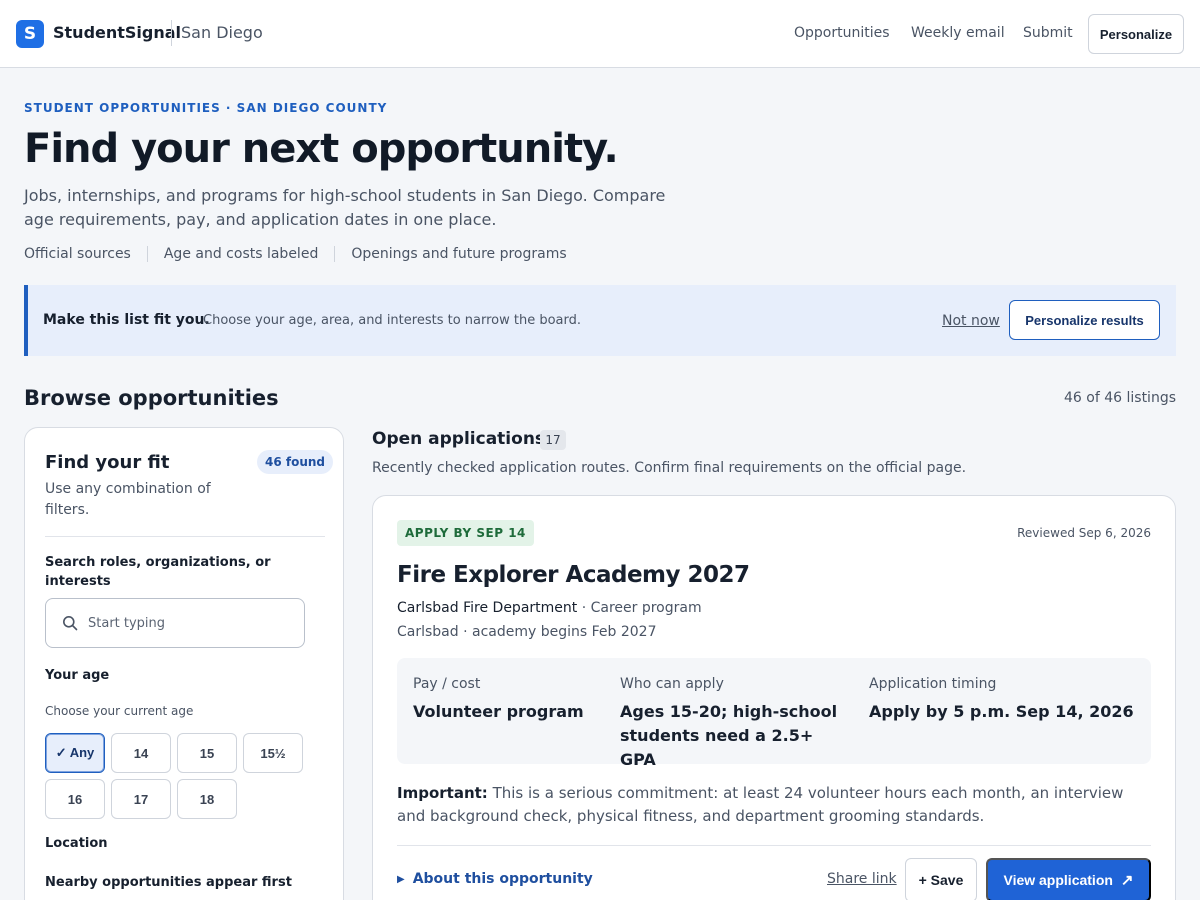  I want to click on reviewed-date: Reviewed Sep 6, 2026, so click(1084, 533).